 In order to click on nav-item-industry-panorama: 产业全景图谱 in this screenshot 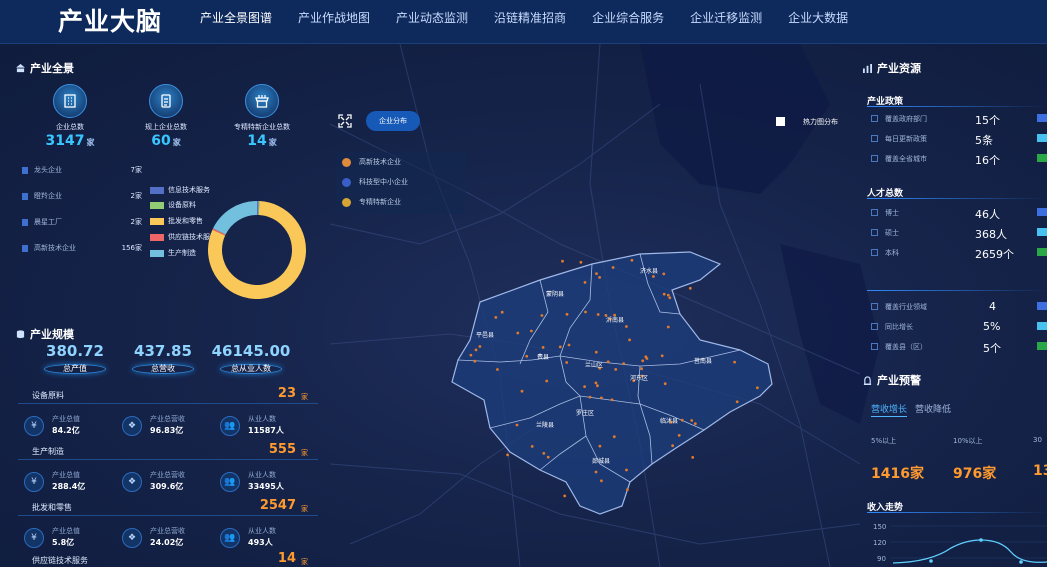, I will do `click(236, 18)`.